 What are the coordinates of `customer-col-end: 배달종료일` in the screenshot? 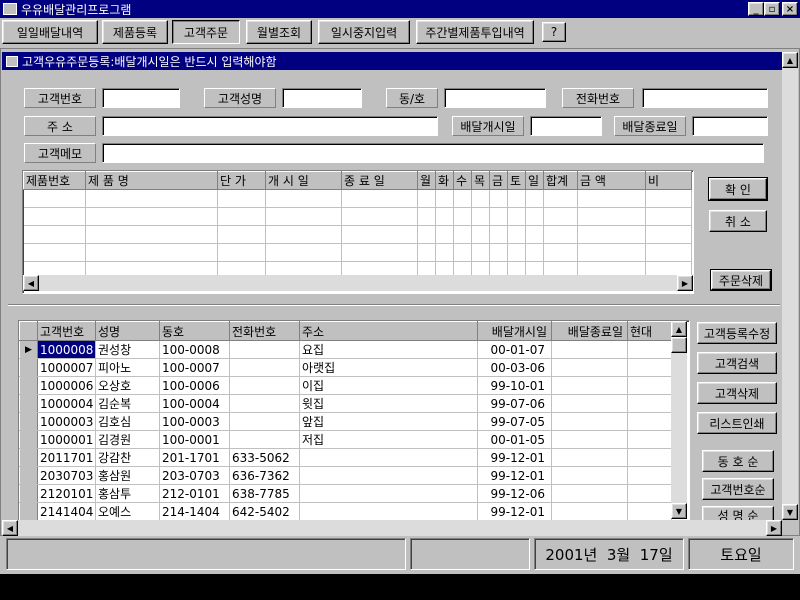 It's located at (589, 331).